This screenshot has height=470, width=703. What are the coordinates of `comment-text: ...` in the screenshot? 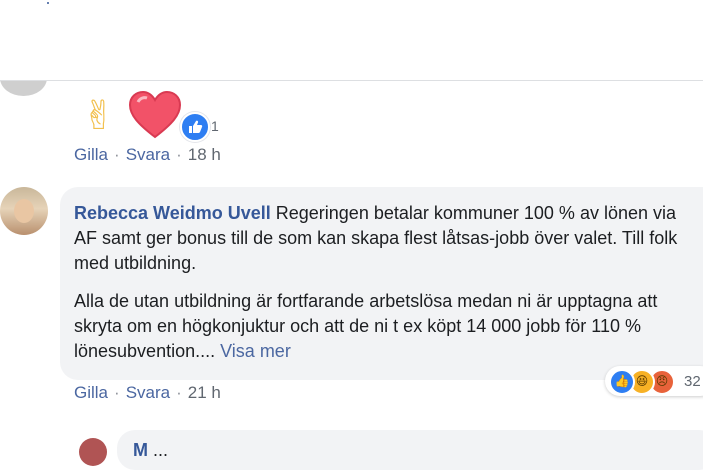 It's located at (161, 450).